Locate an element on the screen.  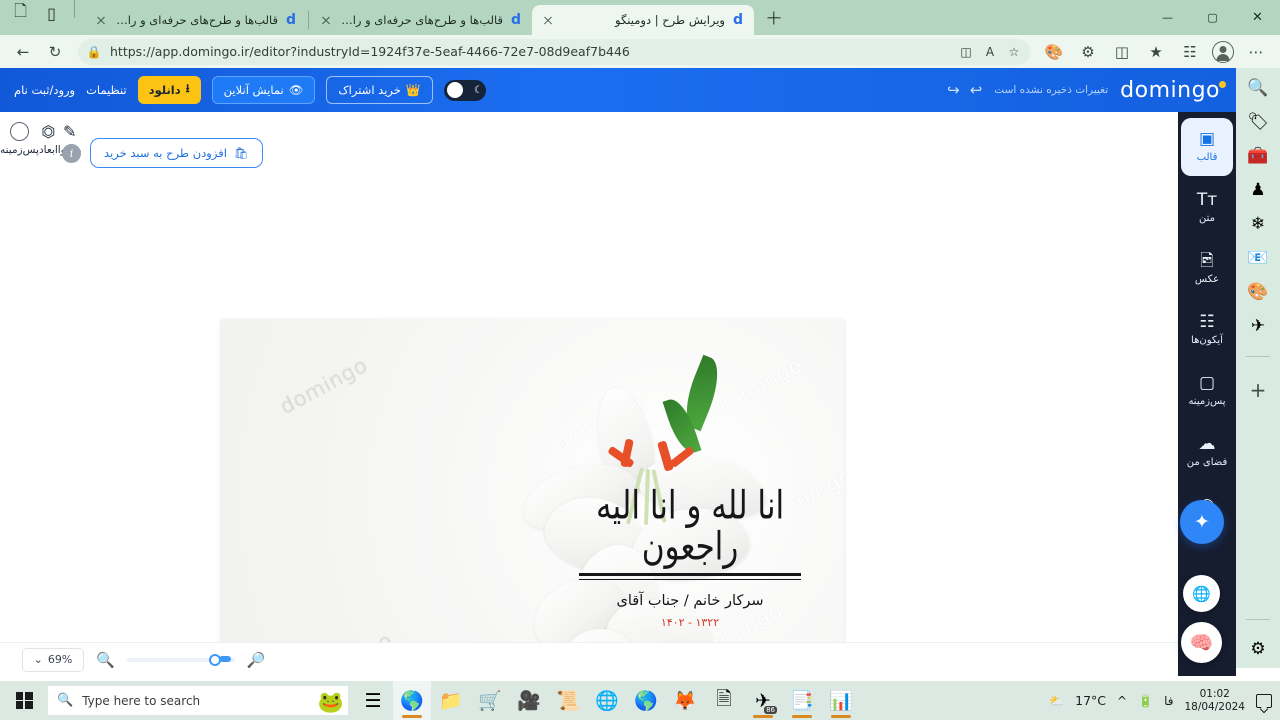
new-tab-button is located at coordinates (774, 18).